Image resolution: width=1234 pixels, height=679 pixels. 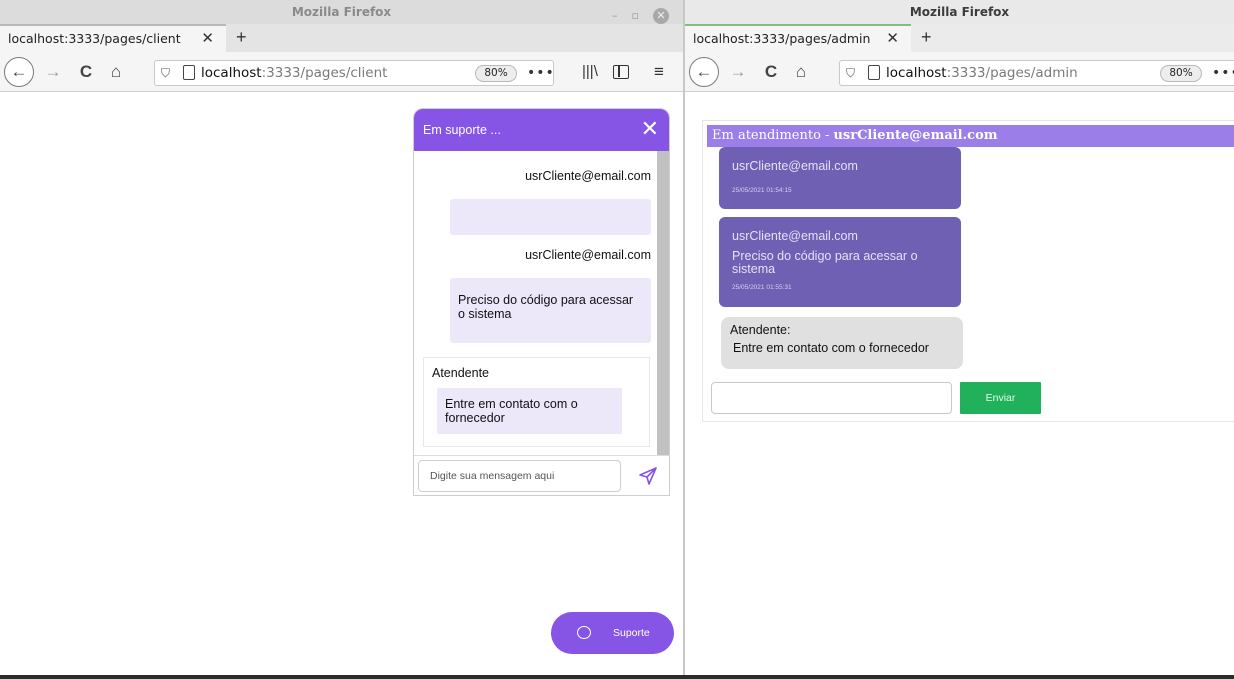 I want to click on window-titlebar: Mozilla Firefox, so click(x=959, y=12).